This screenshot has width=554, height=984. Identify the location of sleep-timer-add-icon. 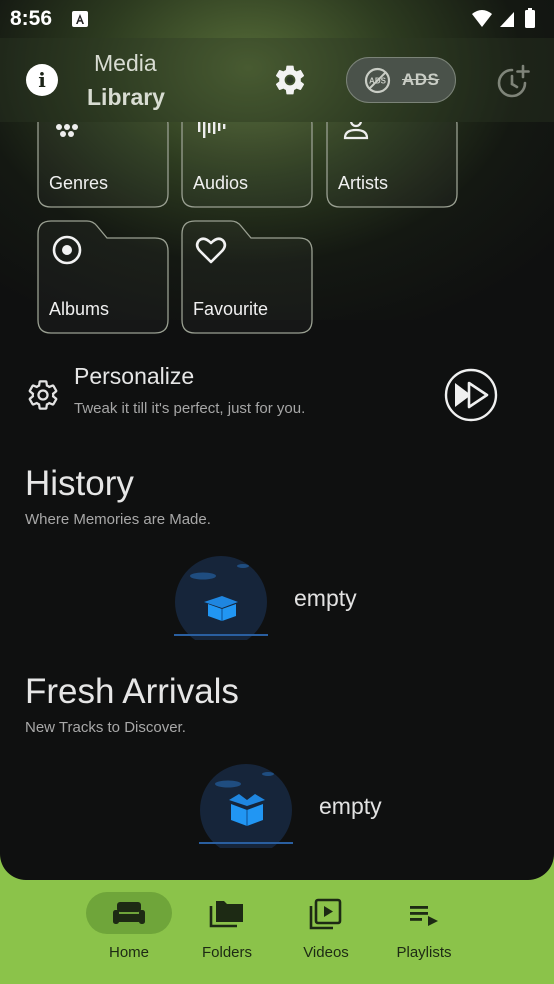
(512, 82).